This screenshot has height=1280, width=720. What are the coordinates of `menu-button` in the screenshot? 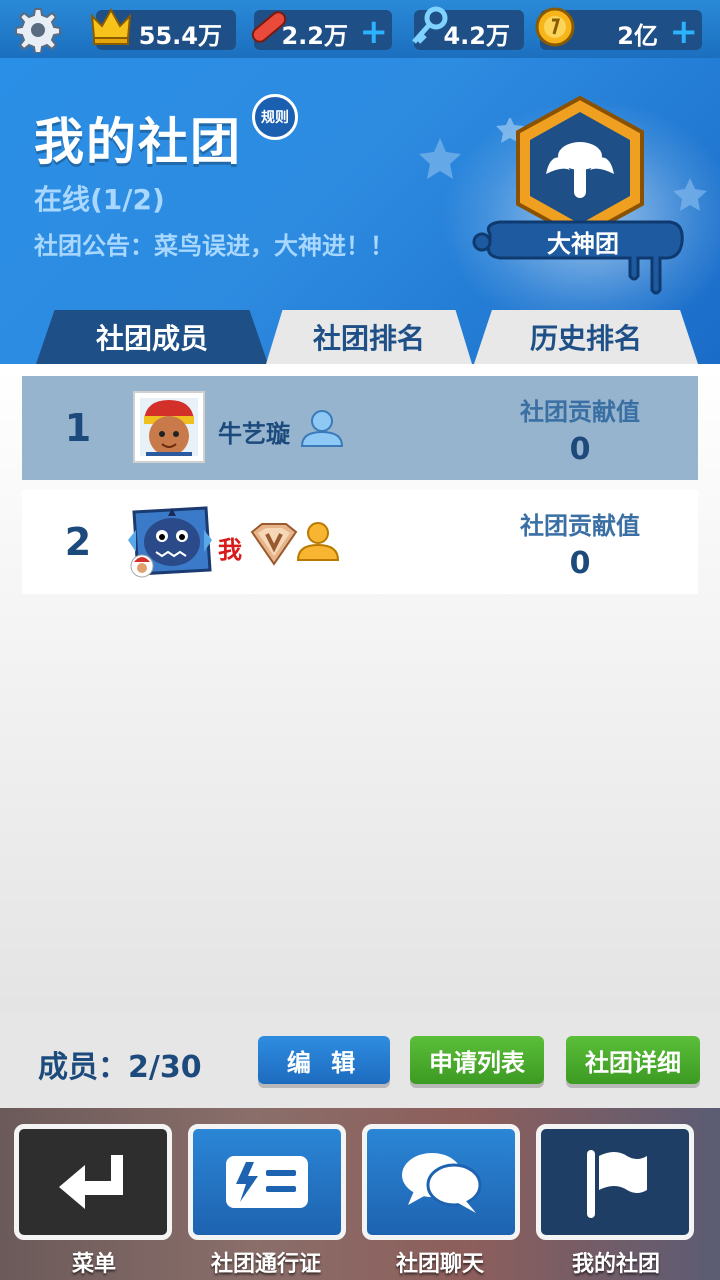 It's located at (93, 1182).